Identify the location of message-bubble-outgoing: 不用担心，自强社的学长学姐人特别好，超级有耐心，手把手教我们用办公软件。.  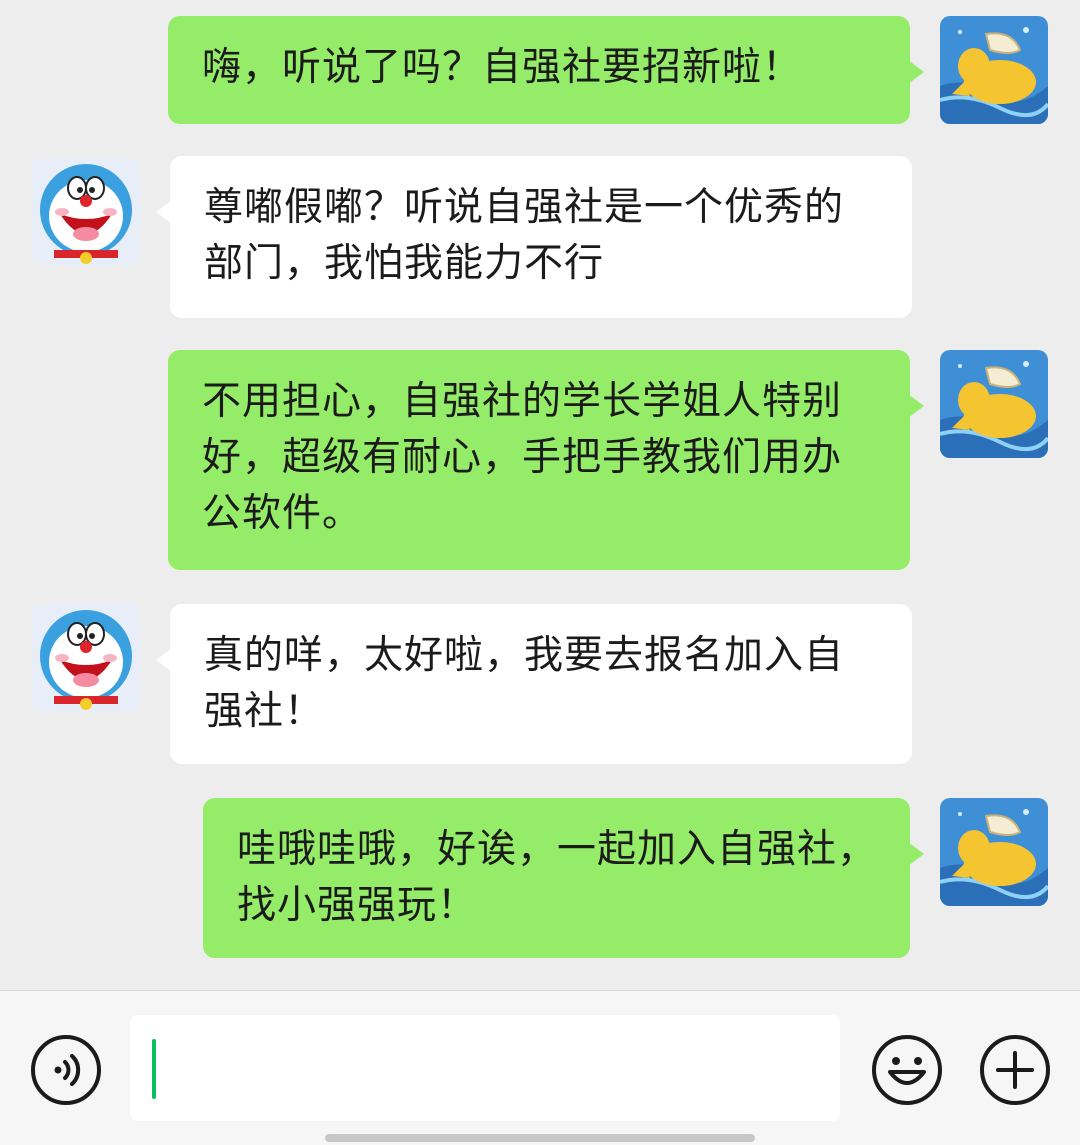
(546, 460).